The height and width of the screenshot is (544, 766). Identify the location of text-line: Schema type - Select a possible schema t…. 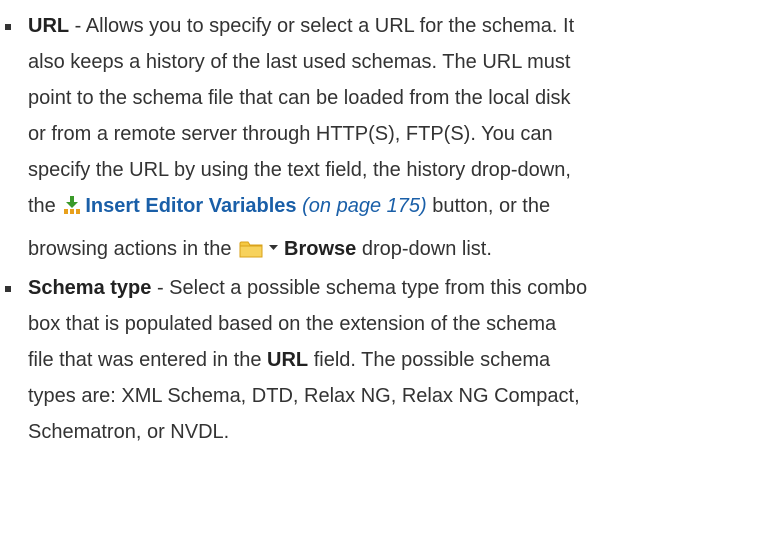
(397, 288).